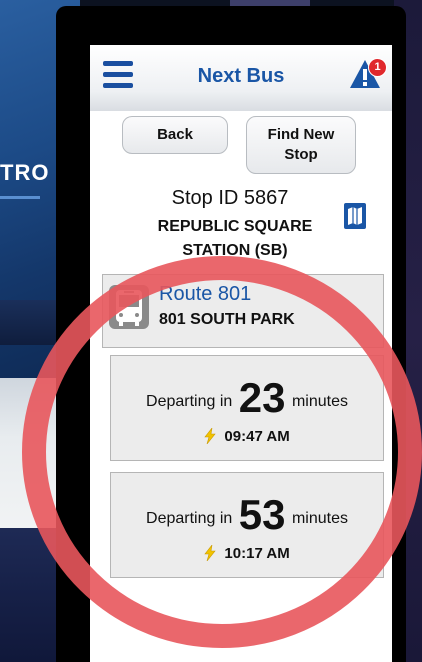  Describe the element at coordinates (235, 250) in the screenshot. I see `stop-name-line2: STATION (SB)` at that location.